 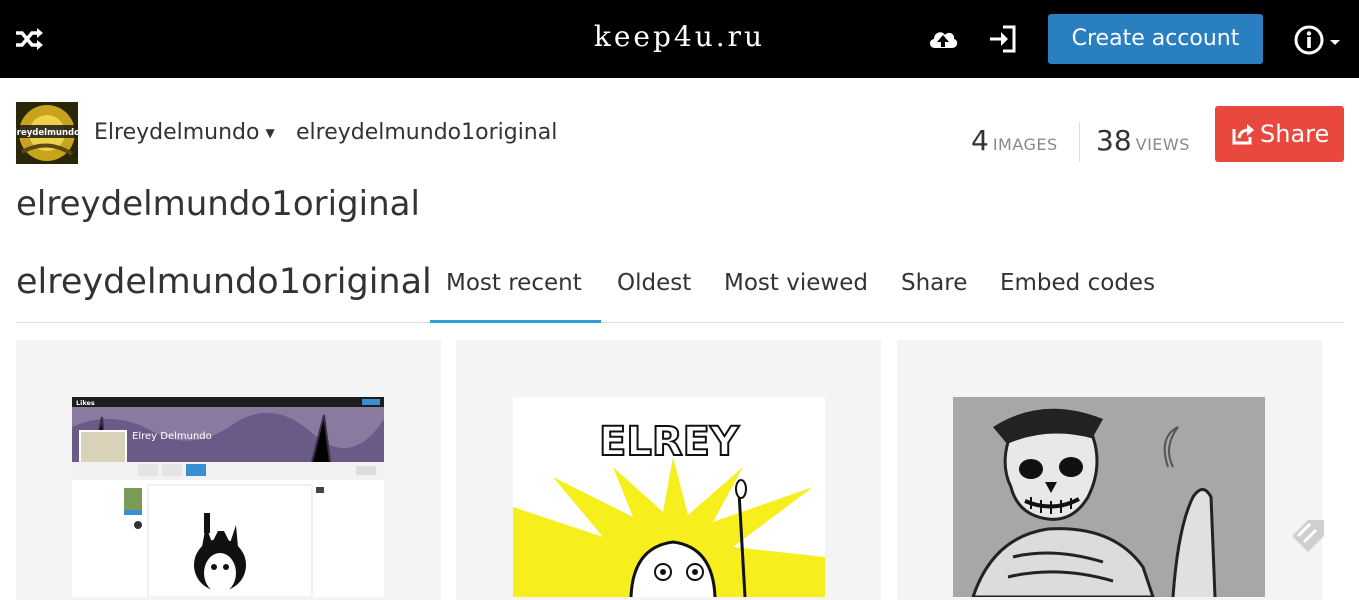 I want to click on active-tab-indicator, so click(x=515, y=321).